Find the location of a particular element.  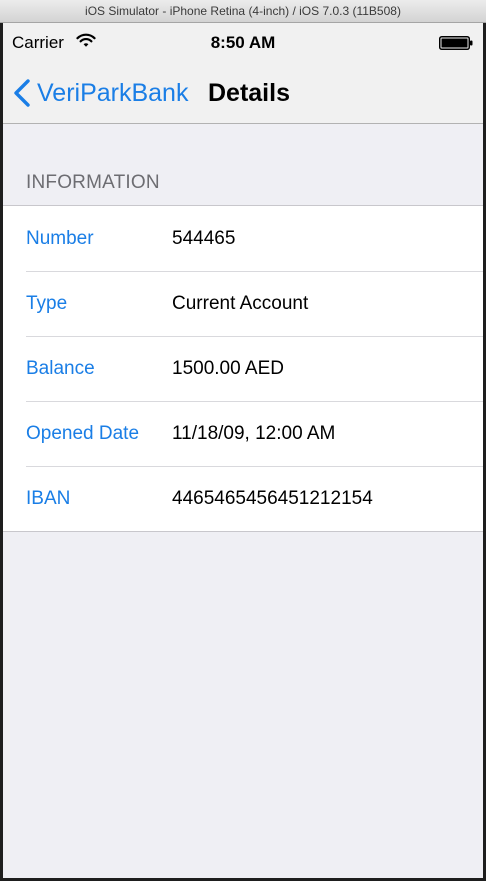

row-label: Number is located at coordinates (60, 238).